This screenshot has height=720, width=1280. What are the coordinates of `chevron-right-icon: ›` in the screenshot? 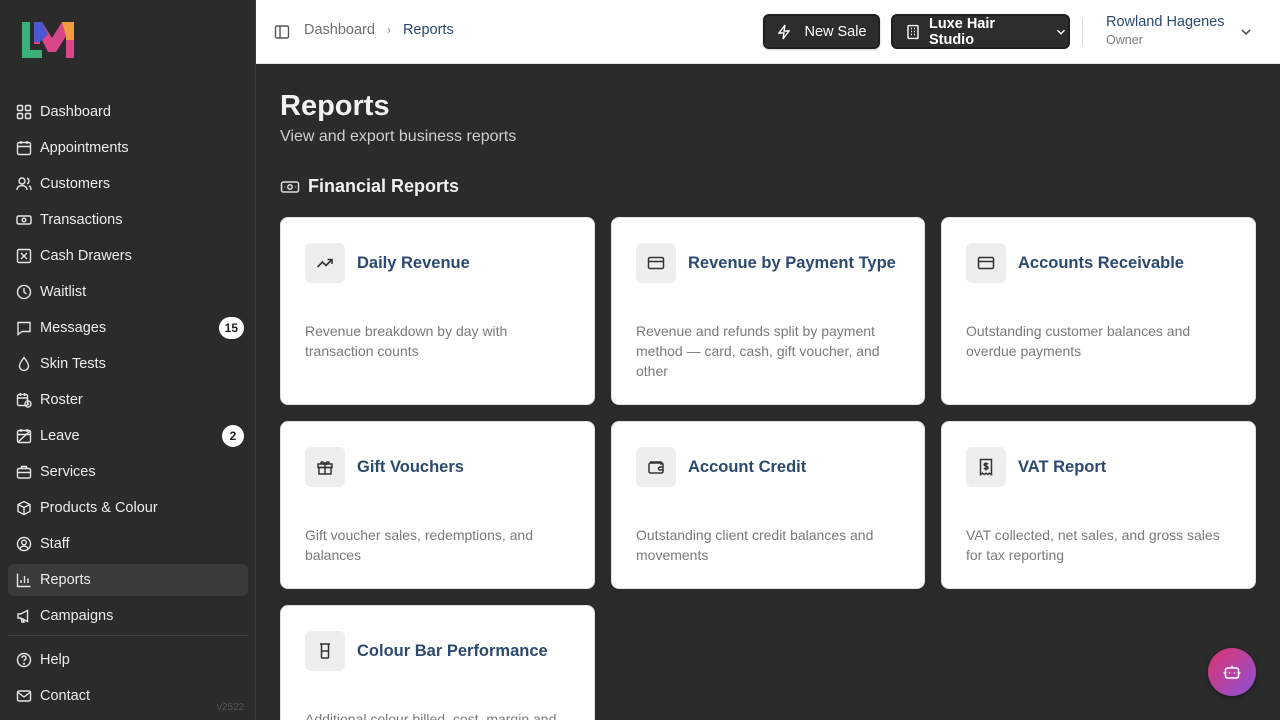 It's located at (388, 30).